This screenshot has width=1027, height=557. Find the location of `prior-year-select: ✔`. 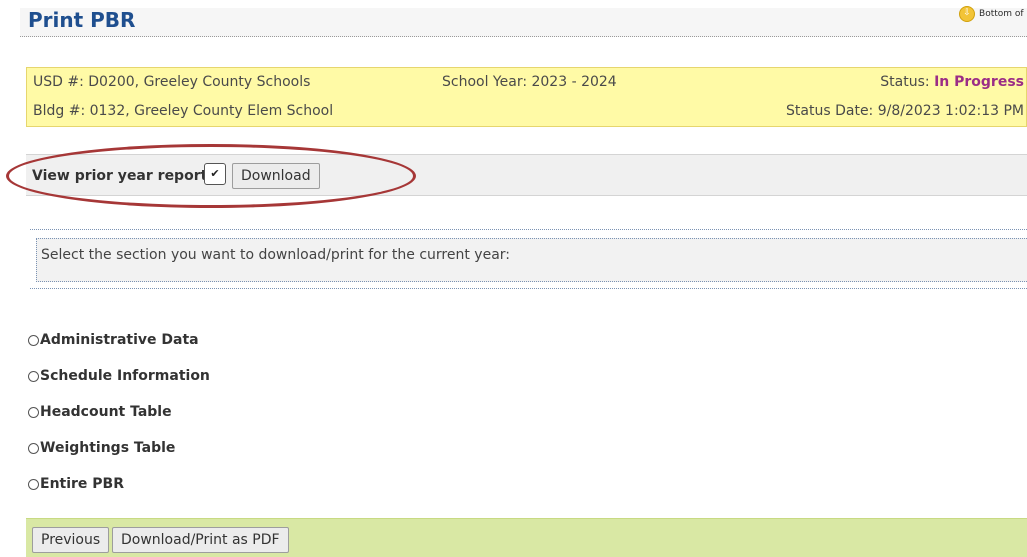

prior-year-select: ✔ is located at coordinates (215, 174).